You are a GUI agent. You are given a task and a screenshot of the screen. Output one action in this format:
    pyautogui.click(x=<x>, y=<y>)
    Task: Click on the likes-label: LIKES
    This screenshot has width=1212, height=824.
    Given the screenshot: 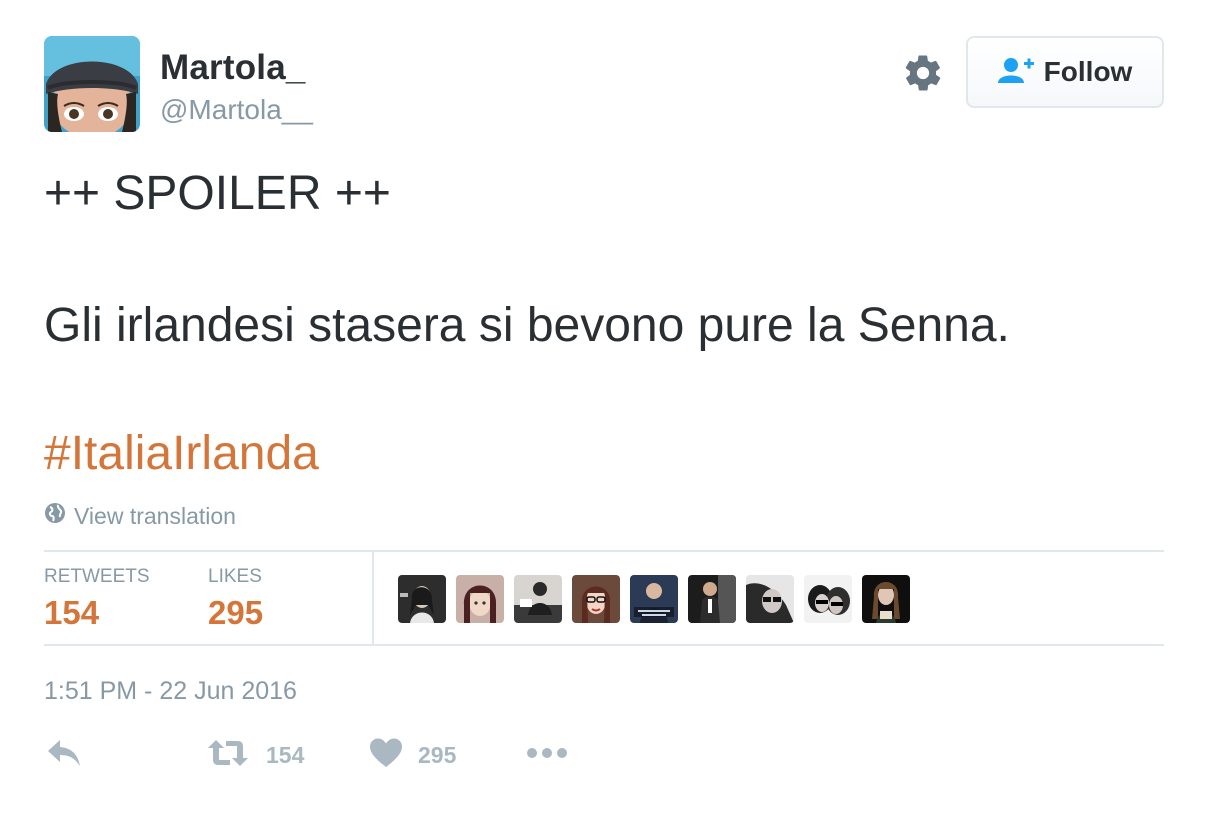 What is the action you would take?
    pyautogui.click(x=235, y=576)
    